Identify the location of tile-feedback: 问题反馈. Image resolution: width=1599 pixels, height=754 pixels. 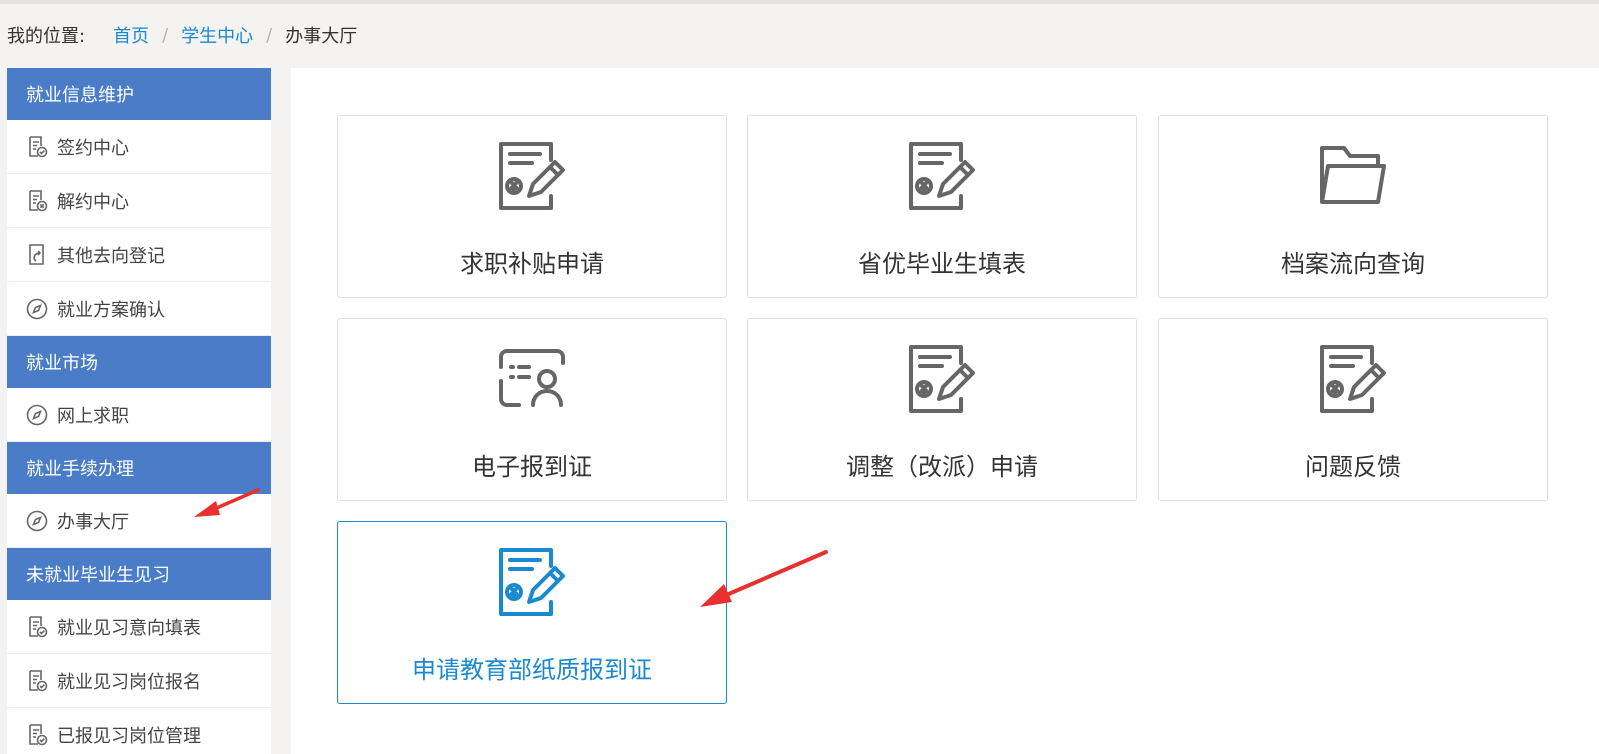
(1353, 409).